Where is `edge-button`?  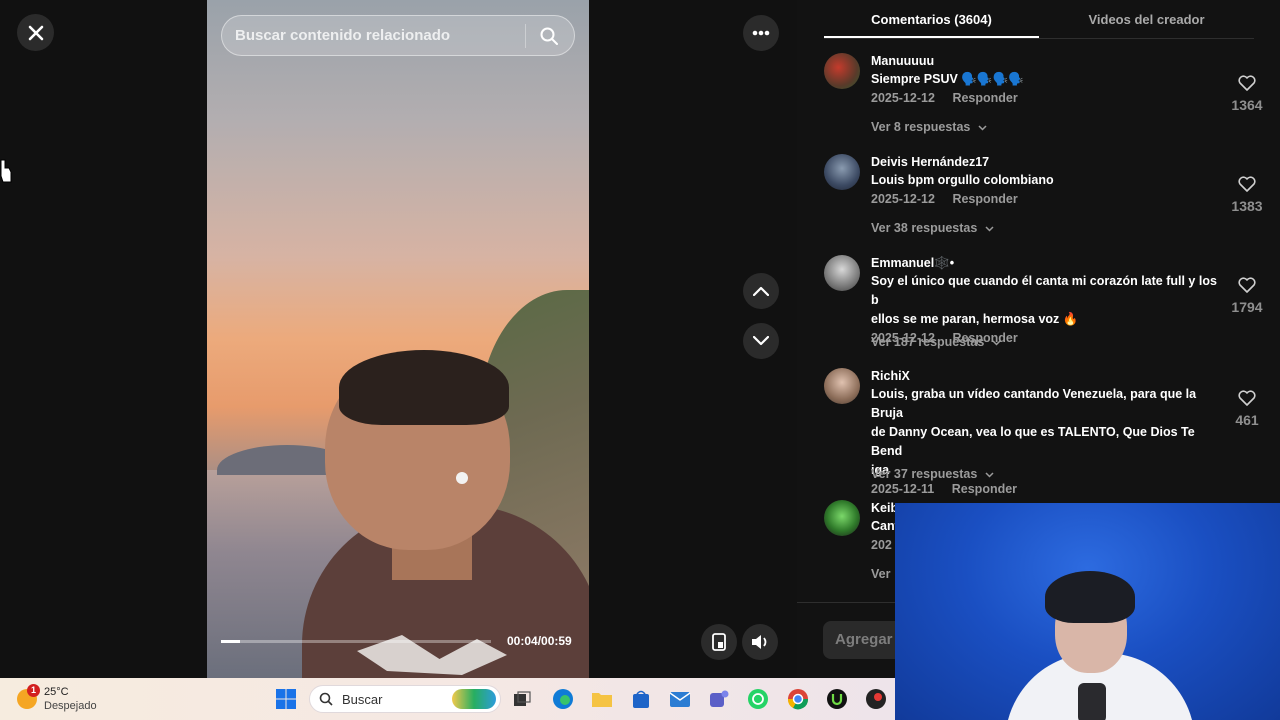 edge-button is located at coordinates (563, 699).